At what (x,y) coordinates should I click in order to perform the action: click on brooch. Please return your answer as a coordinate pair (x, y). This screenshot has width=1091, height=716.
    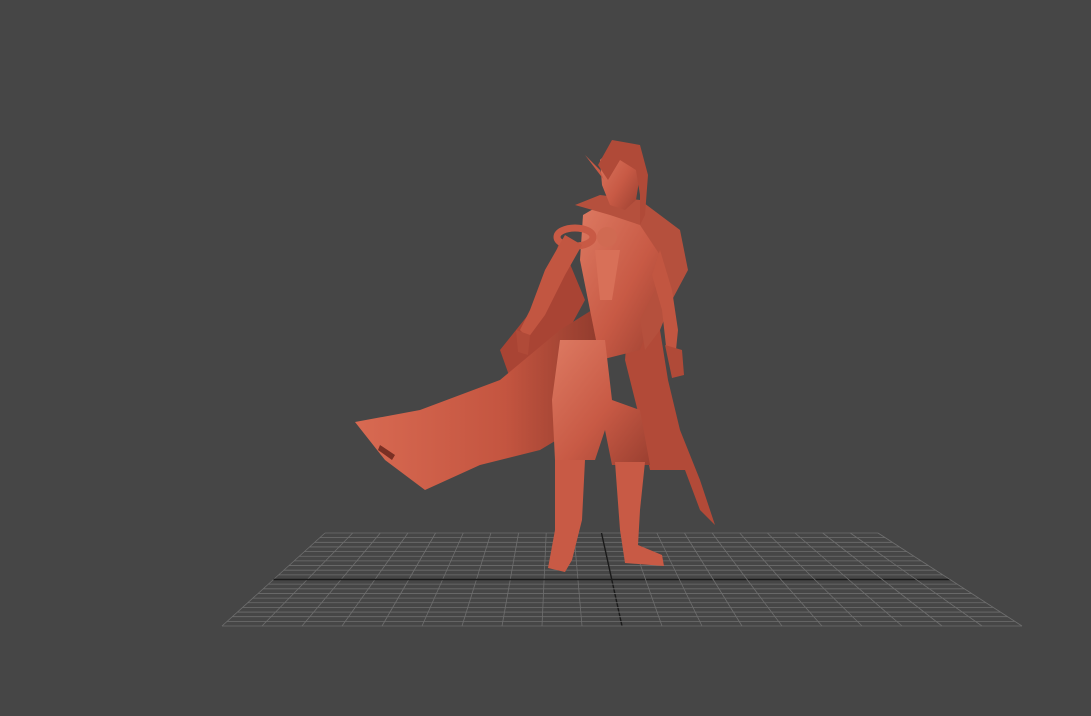
    Looking at the image, I should click on (607, 237).